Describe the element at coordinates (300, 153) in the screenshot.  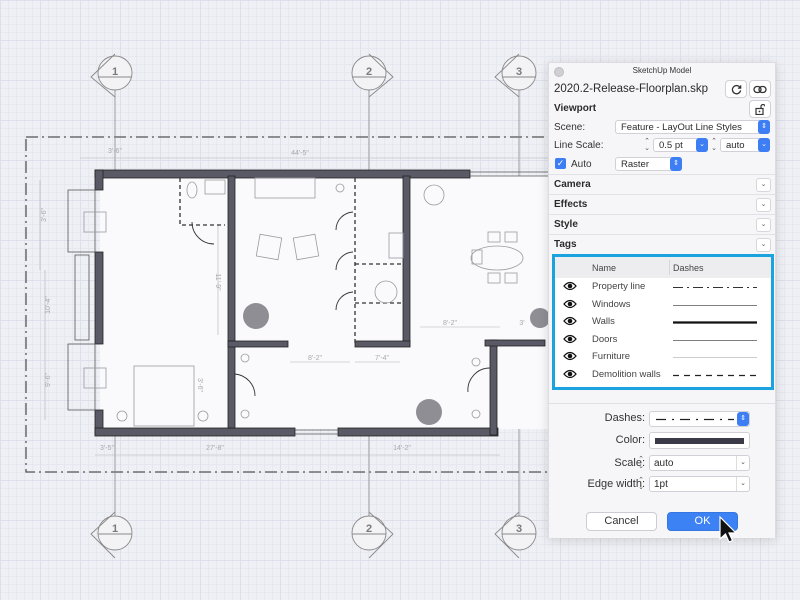
I see `dimension-label: 44'-5"` at that location.